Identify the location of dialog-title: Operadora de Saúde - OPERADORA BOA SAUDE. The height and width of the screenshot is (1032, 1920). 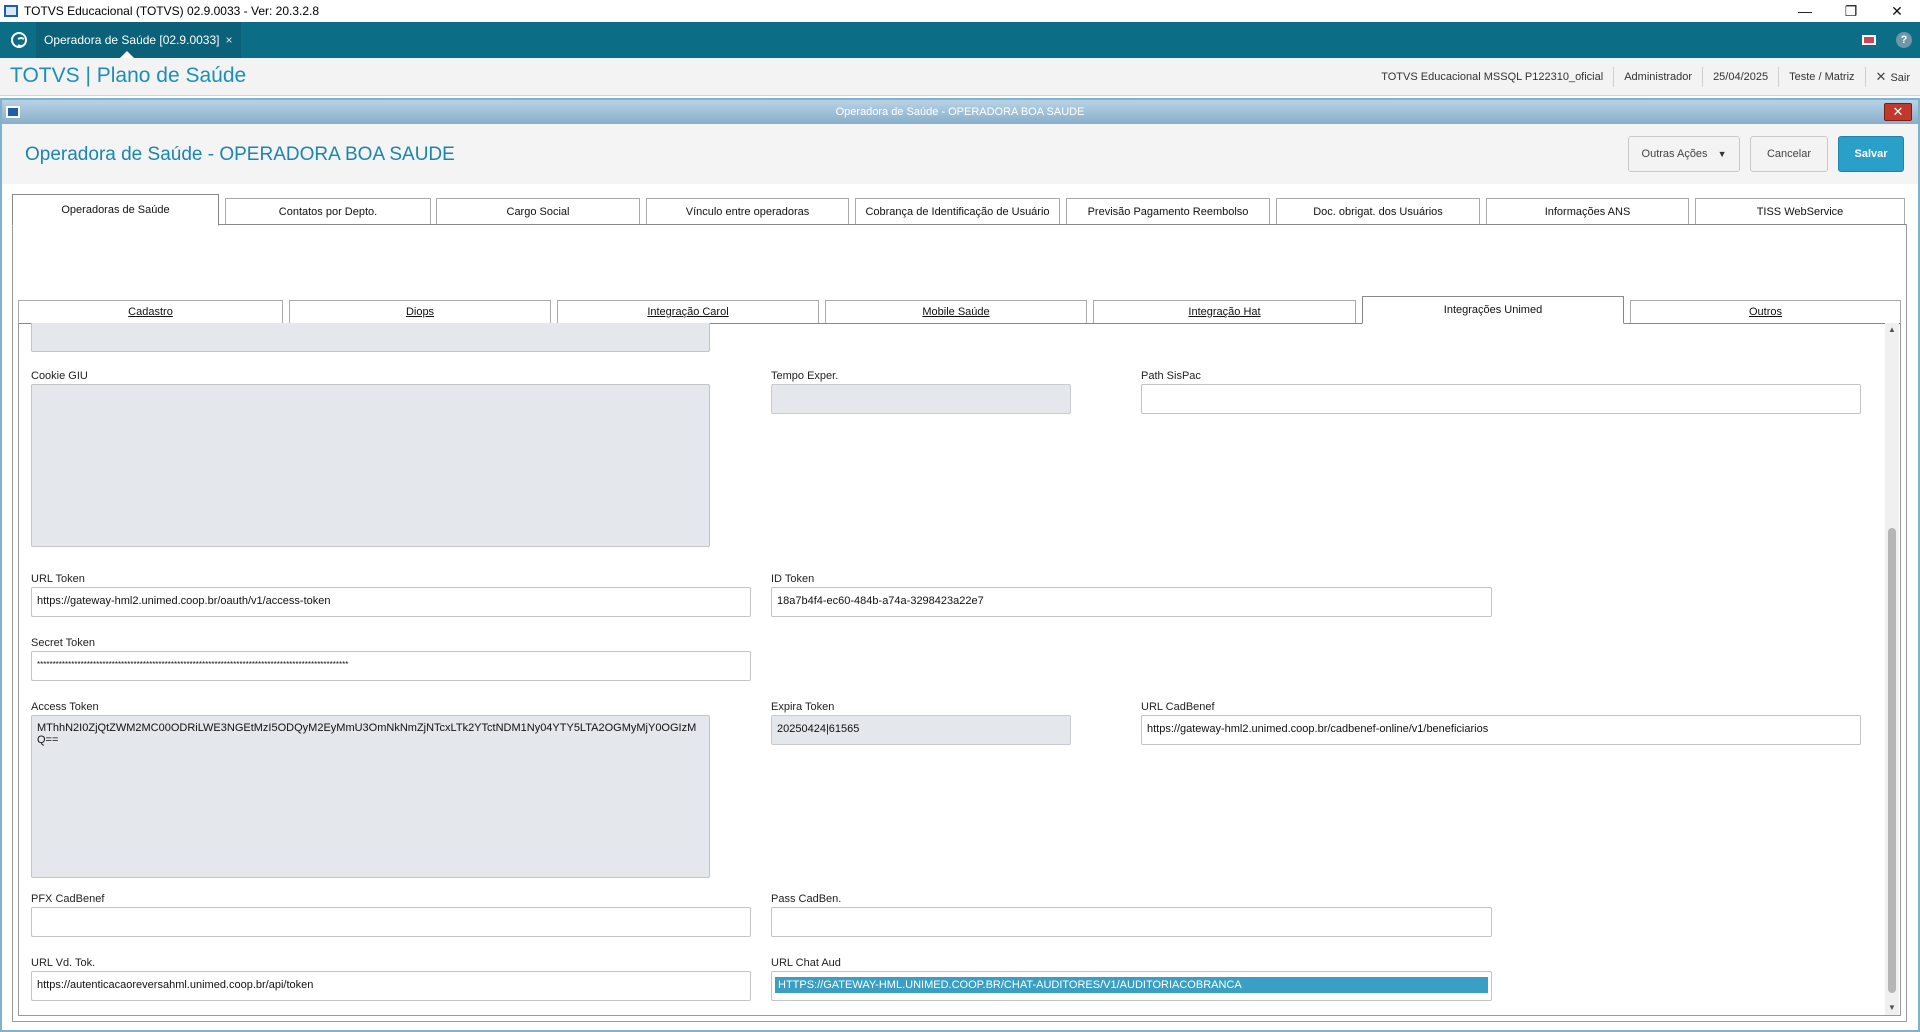
(960, 112).